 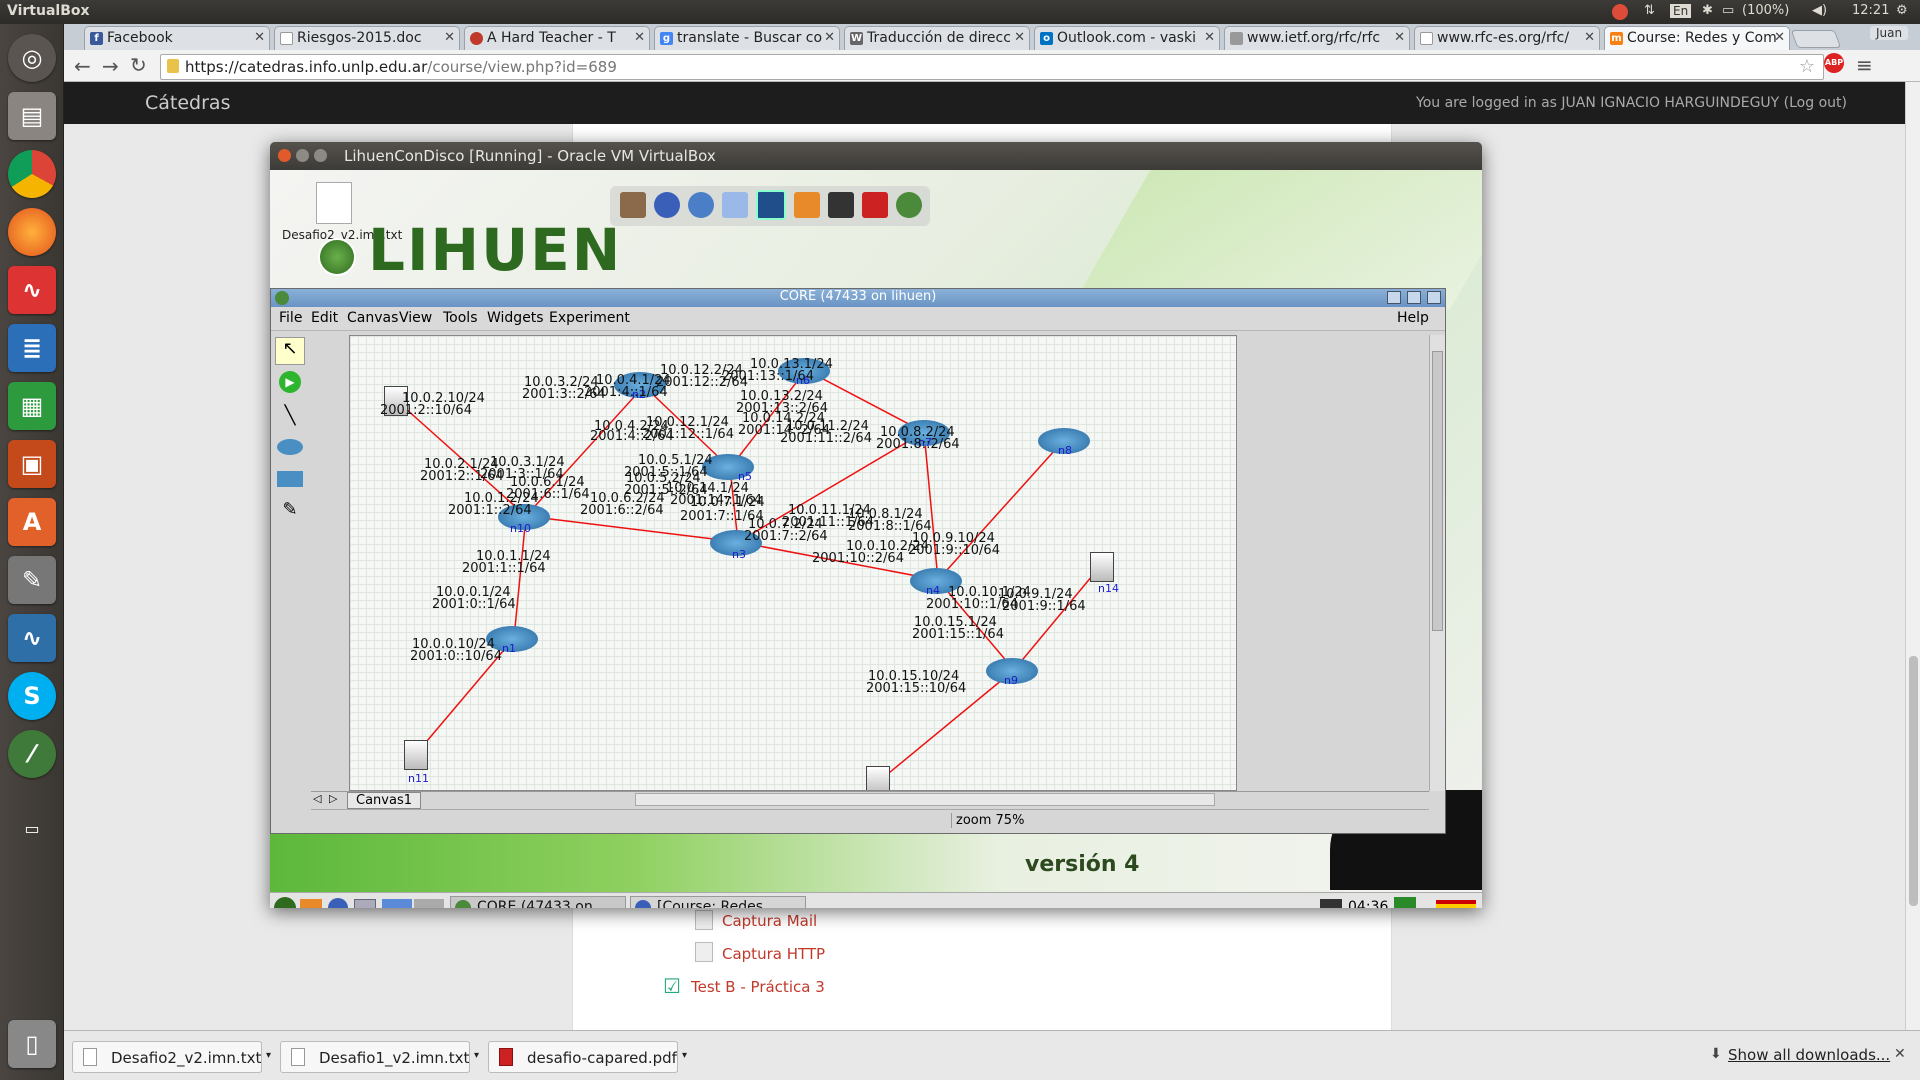 What do you see at coordinates (633, 205) in the screenshot?
I see `terminal-app-icon` at bounding box center [633, 205].